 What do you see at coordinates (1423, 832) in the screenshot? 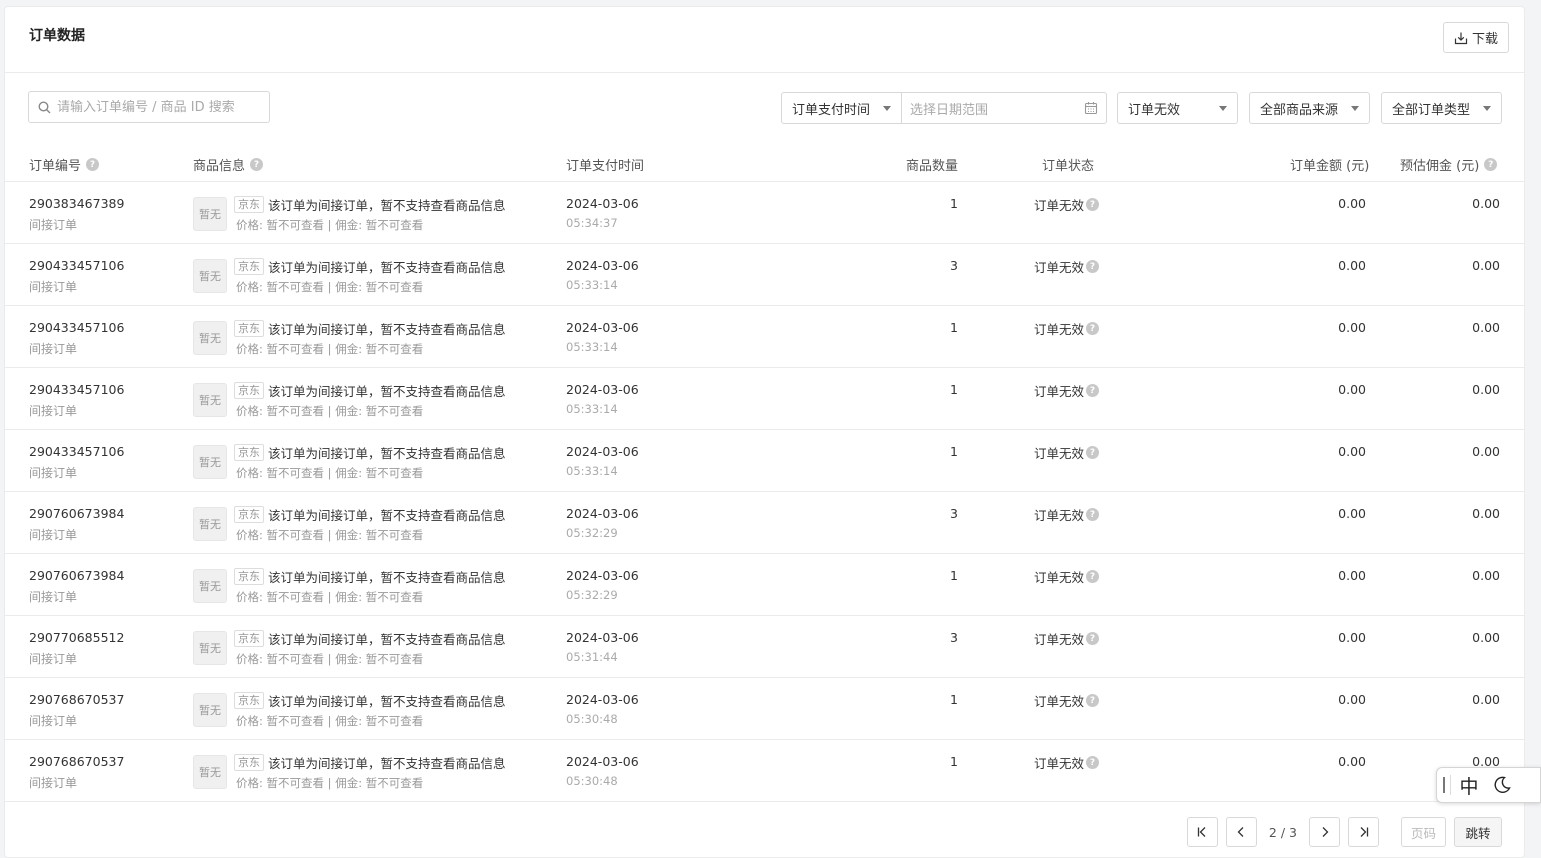
I see `page-number-input: 页码` at bounding box center [1423, 832].